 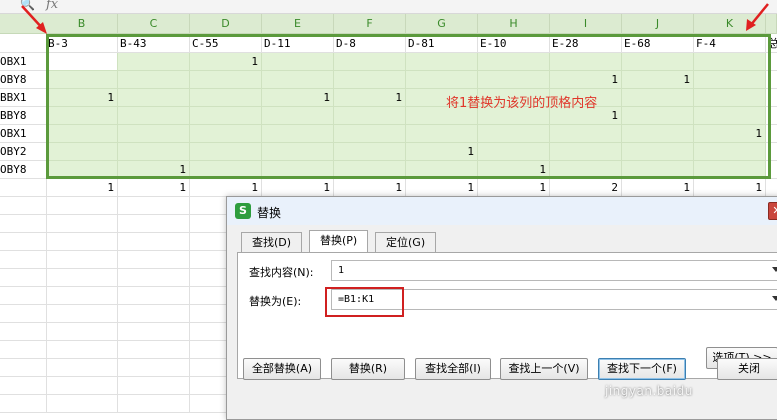 I want to click on header-cell: D-8, so click(x=370, y=44).